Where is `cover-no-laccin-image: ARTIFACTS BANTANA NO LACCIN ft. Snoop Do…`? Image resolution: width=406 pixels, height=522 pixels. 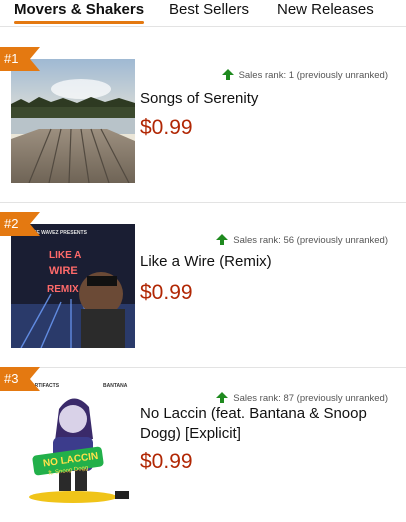 cover-no-laccin-image: ARTIFACTS BANTANA NO LACCIN ft. Snoop Do… is located at coordinates (73, 441).